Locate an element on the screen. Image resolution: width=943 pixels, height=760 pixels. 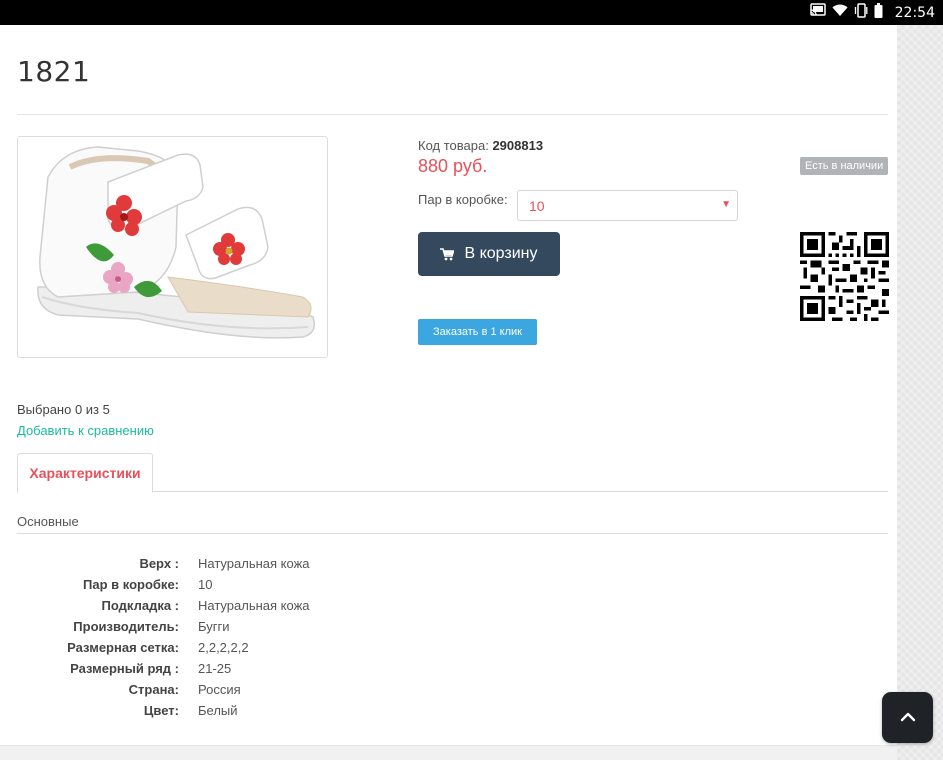
spec-row: Верх : Натуральная кожа is located at coordinates (267, 564).